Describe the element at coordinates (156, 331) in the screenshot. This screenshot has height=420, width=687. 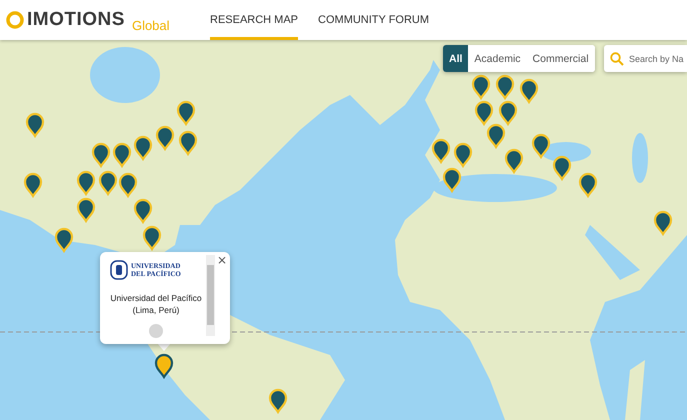
I see `loading-dot-icon` at that location.